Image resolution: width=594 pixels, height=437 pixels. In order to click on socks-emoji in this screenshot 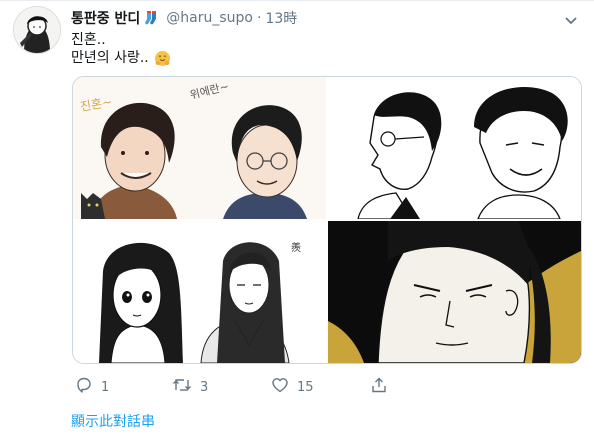, I will do `click(152, 18)`.